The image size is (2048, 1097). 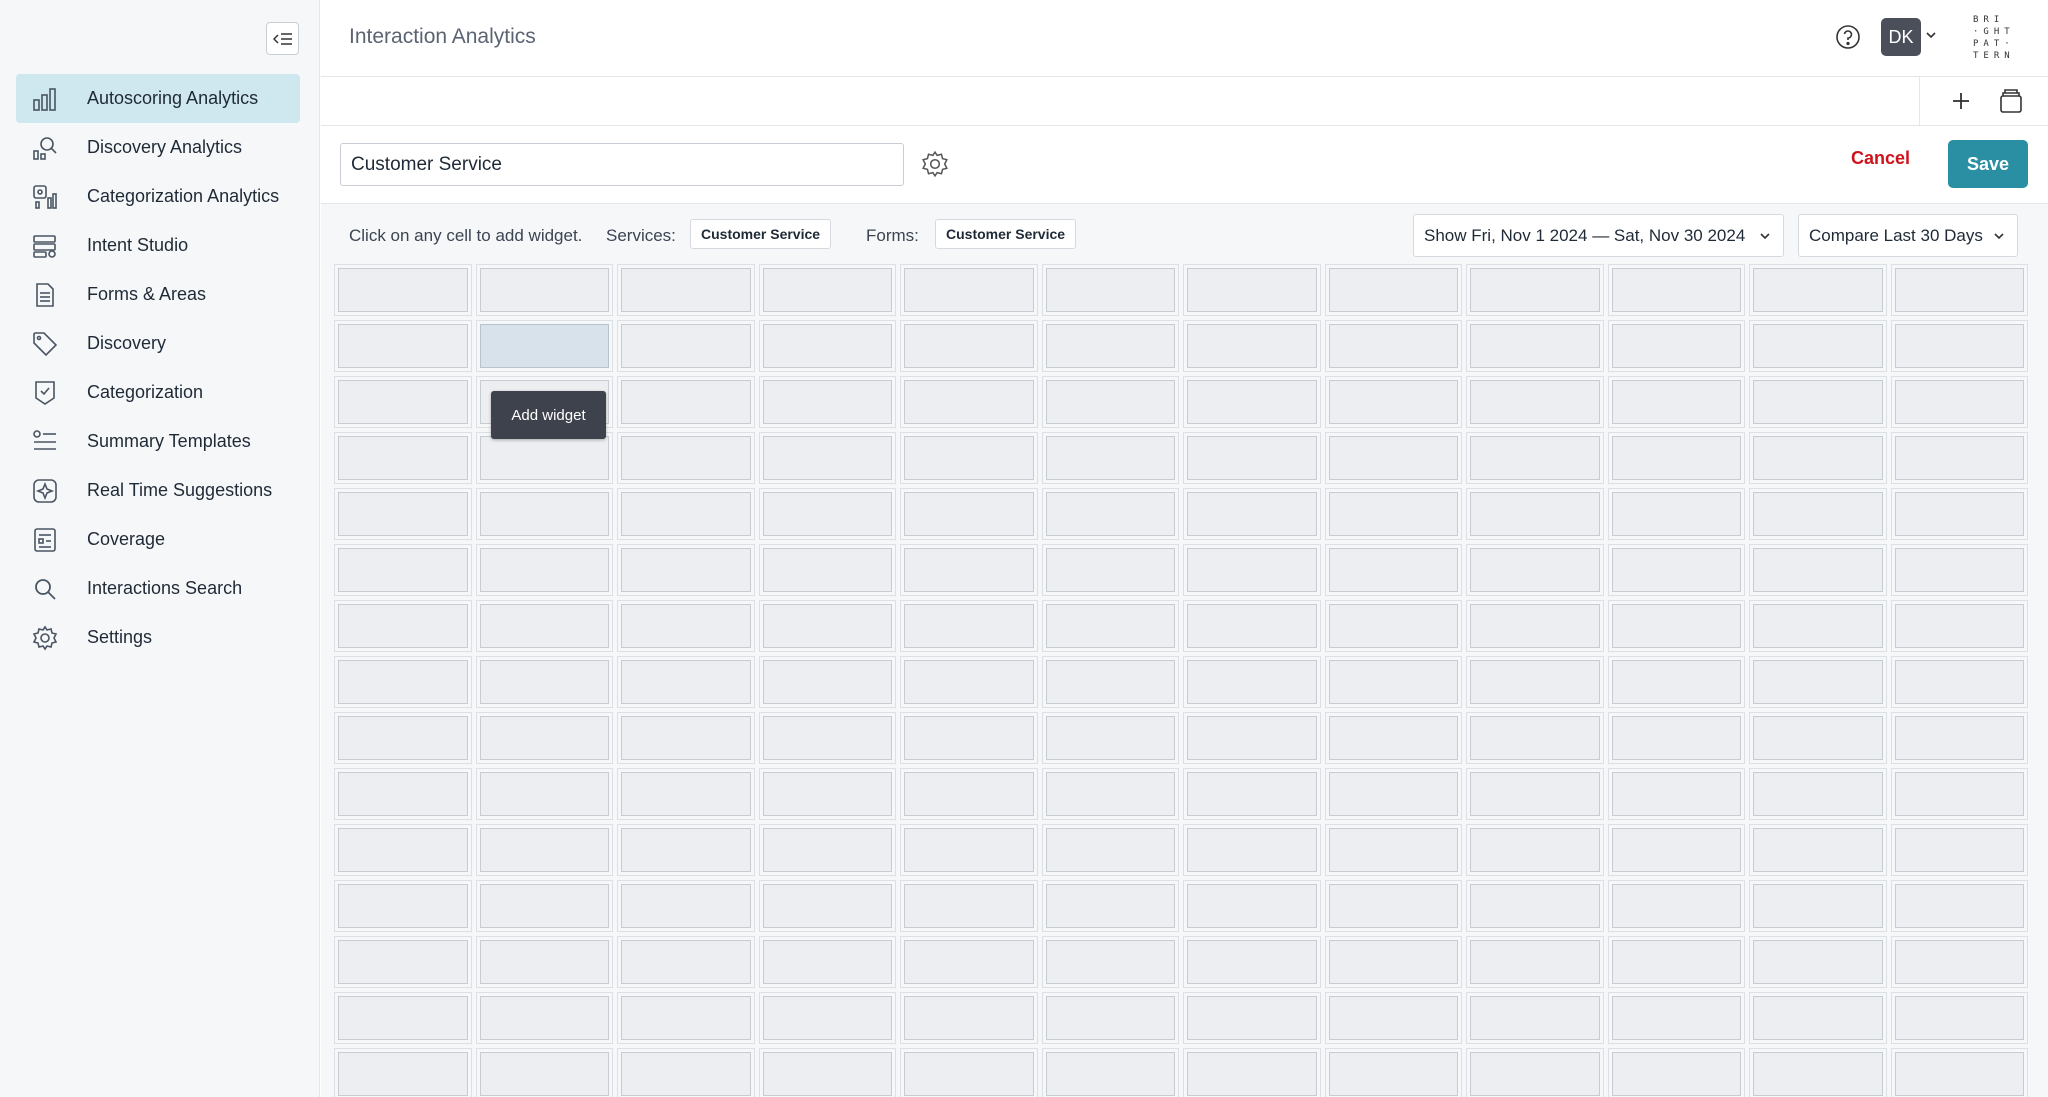 I want to click on cancel-button: Cancel, so click(x=1880, y=158).